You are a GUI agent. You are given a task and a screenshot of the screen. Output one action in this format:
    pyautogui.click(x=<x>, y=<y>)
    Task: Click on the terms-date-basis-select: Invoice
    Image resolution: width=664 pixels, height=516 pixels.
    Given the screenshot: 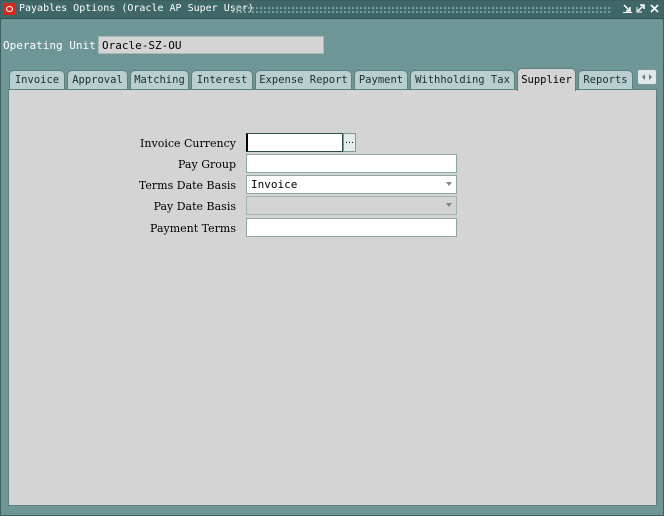 What is the action you would take?
    pyautogui.click(x=351, y=184)
    